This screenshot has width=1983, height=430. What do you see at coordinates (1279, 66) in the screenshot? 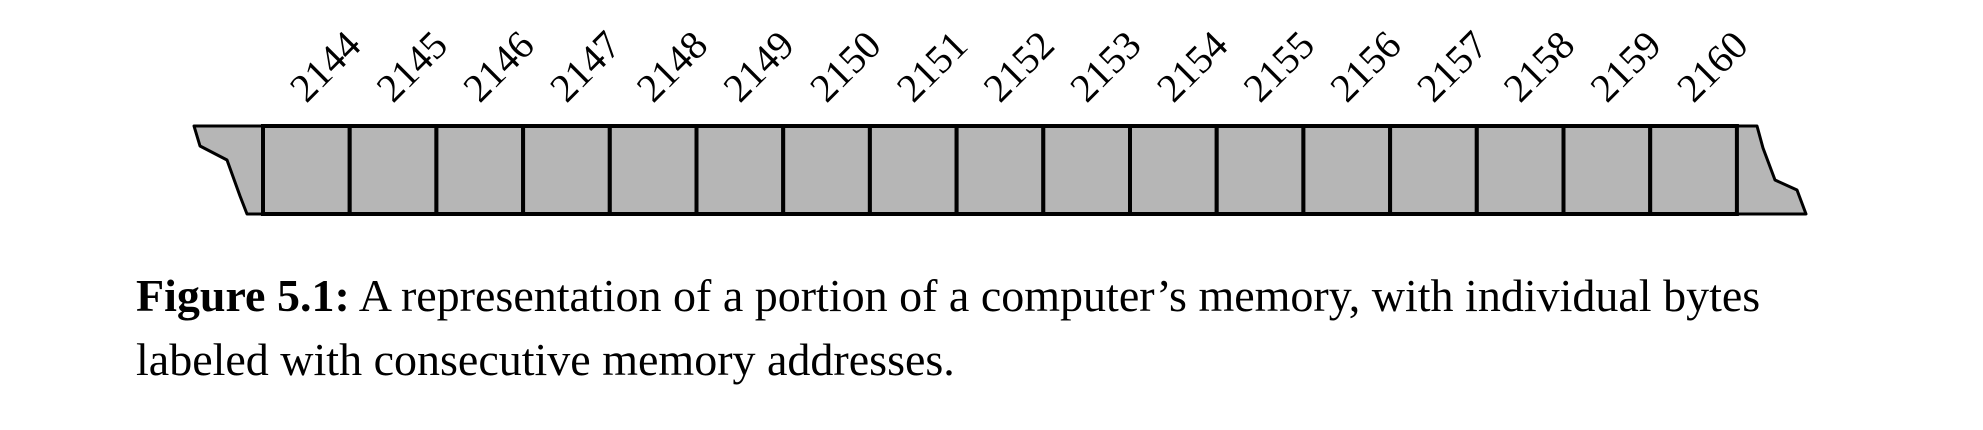
I see `address-label: 2155` at bounding box center [1279, 66].